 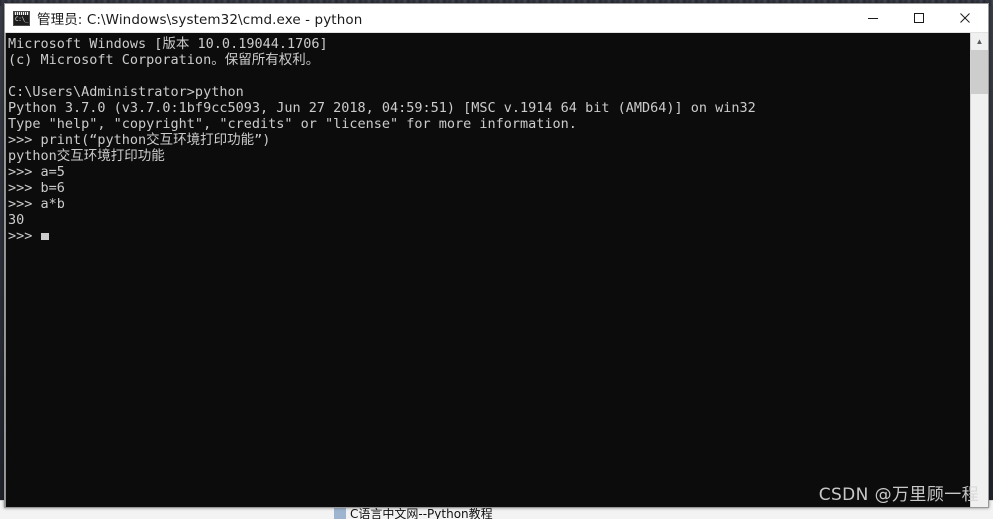 What do you see at coordinates (979, 72) in the screenshot?
I see `scrollbar-thumb` at bounding box center [979, 72].